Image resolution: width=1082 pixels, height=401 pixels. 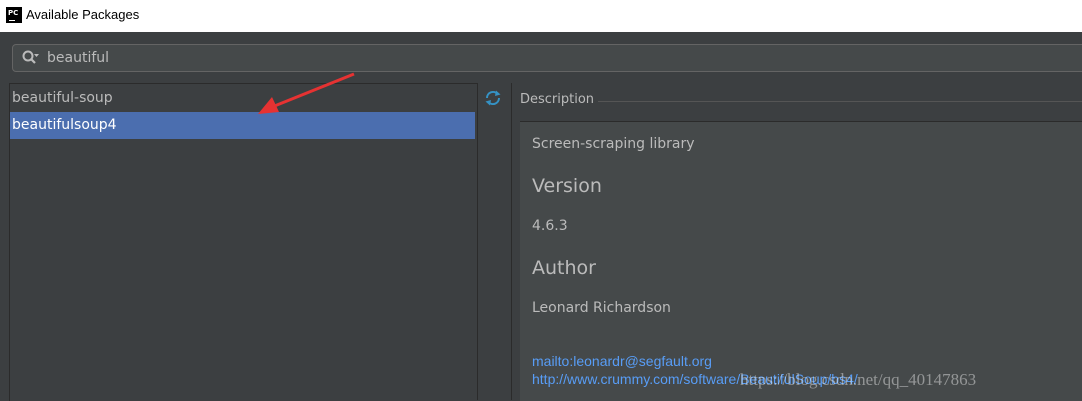 I want to click on search-input: beautiful, so click(x=547, y=58).